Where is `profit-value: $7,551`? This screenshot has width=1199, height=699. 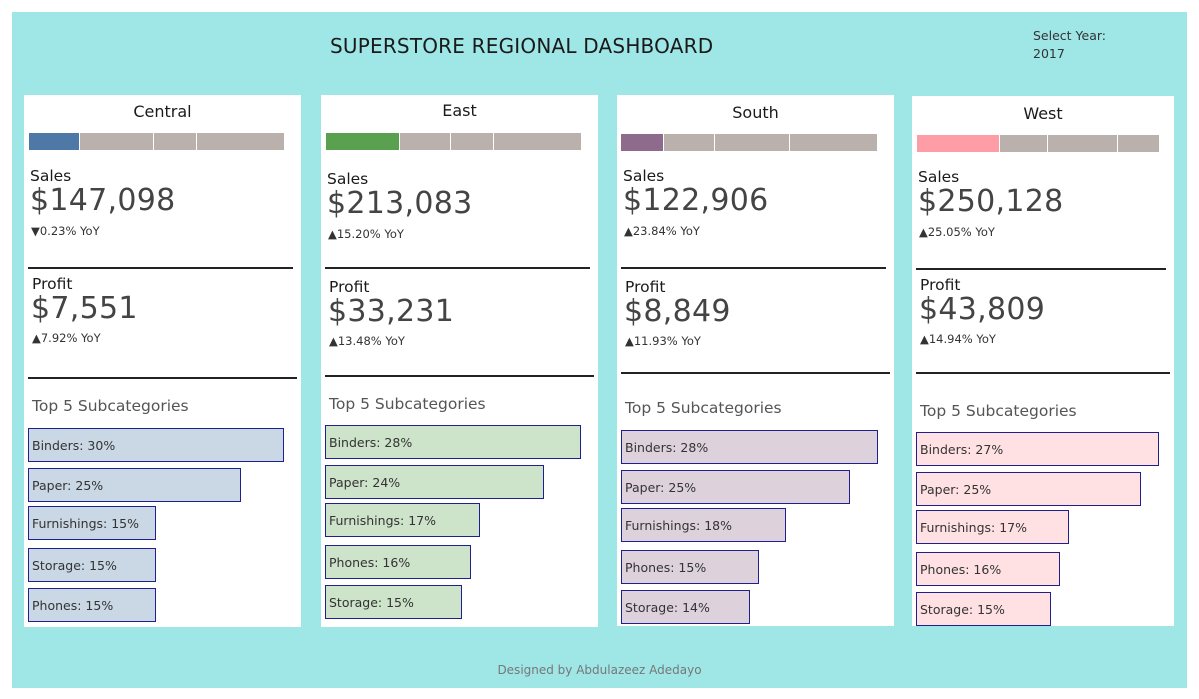
profit-value: $7,551 is located at coordinates (84, 308).